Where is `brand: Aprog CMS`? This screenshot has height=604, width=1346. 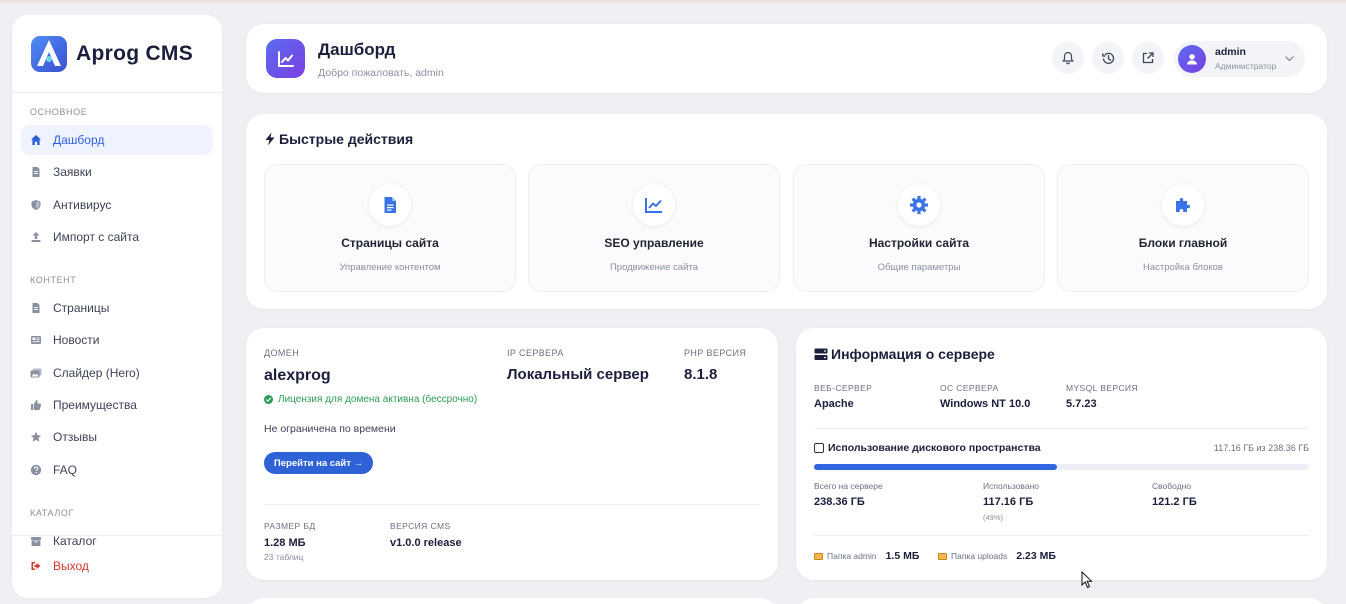 brand: Aprog CMS is located at coordinates (117, 54).